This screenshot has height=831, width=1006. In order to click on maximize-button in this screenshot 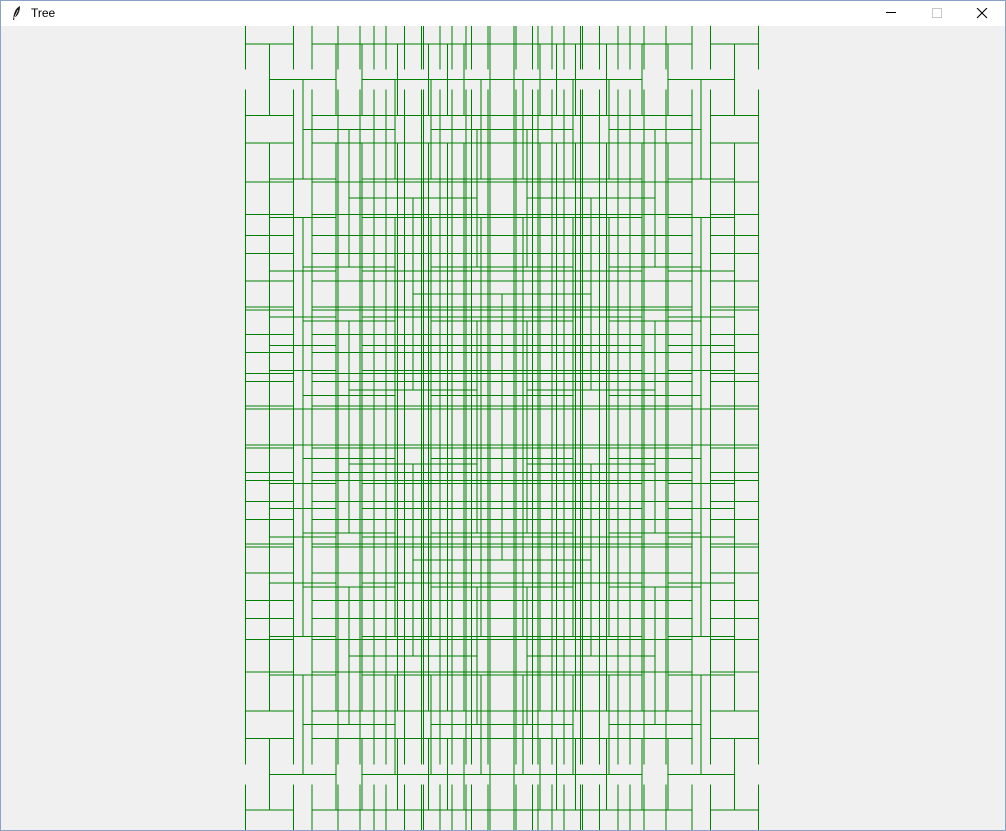, I will do `click(937, 13)`.